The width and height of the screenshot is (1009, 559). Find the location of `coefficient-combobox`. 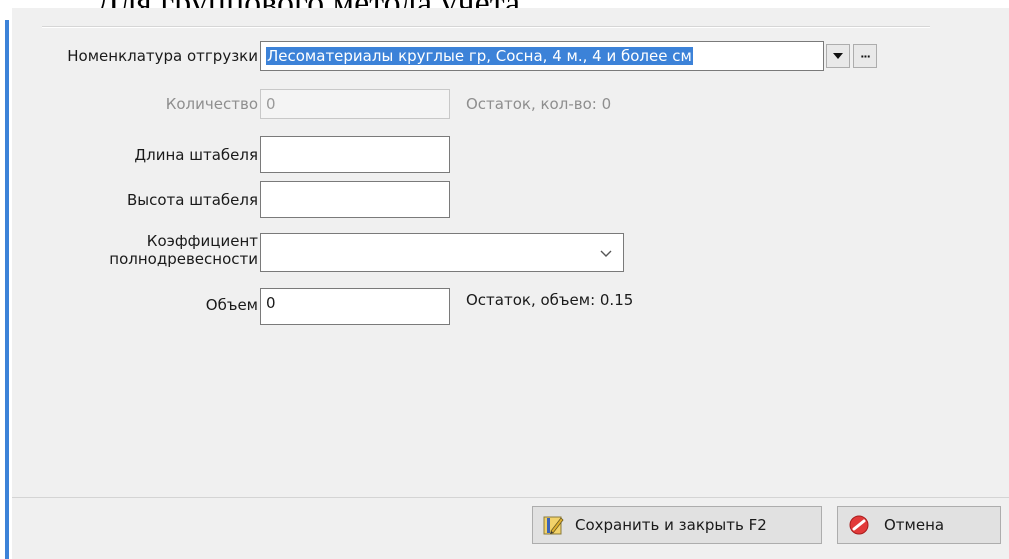

coefficient-combobox is located at coordinates (442, 252).